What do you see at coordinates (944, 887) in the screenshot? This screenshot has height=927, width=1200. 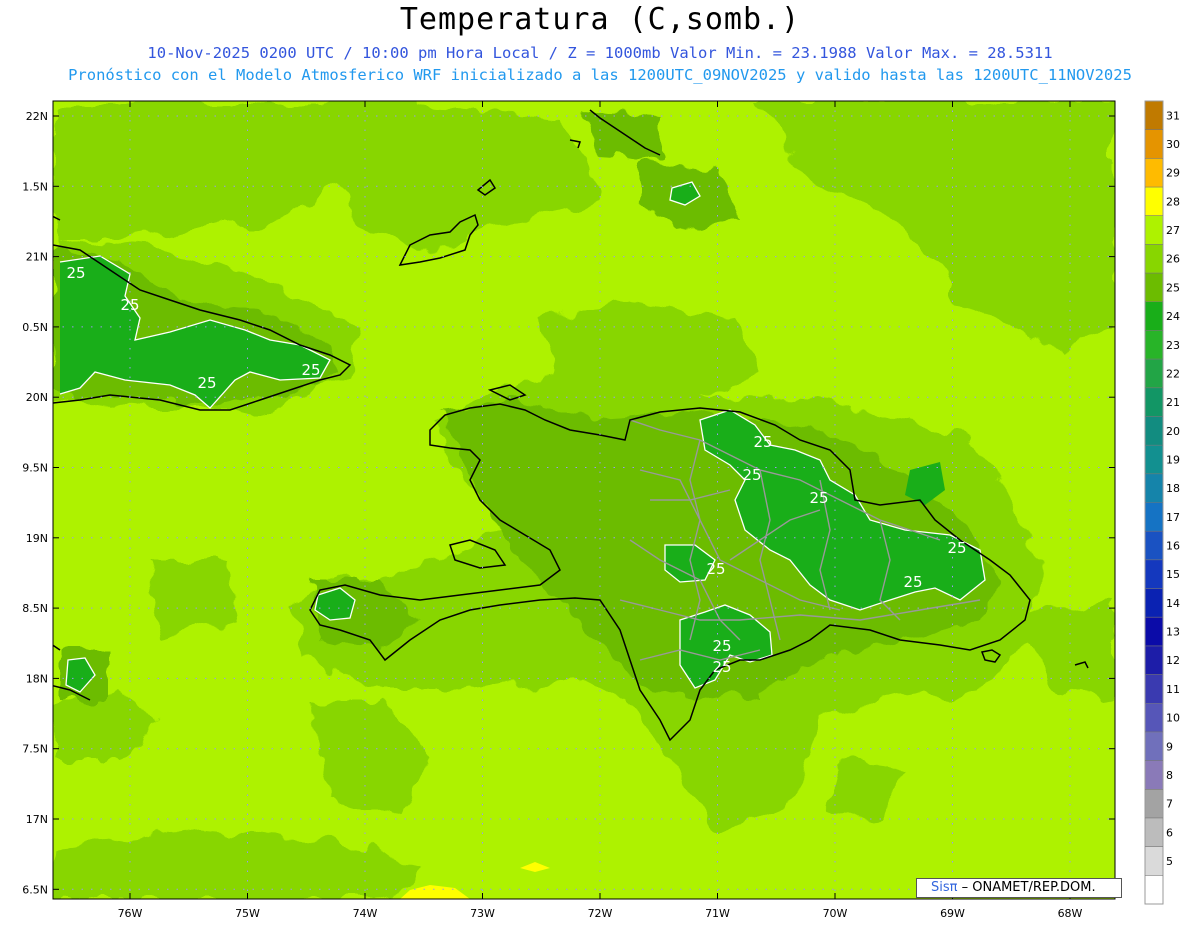 I see `sis-logo-text: Sisπ` at bounding box center [944, 887].